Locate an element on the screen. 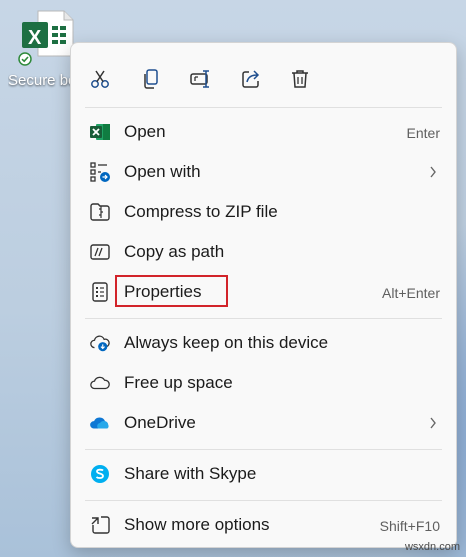  menu-item-label: Show more options is located at coordinates (197, 524).